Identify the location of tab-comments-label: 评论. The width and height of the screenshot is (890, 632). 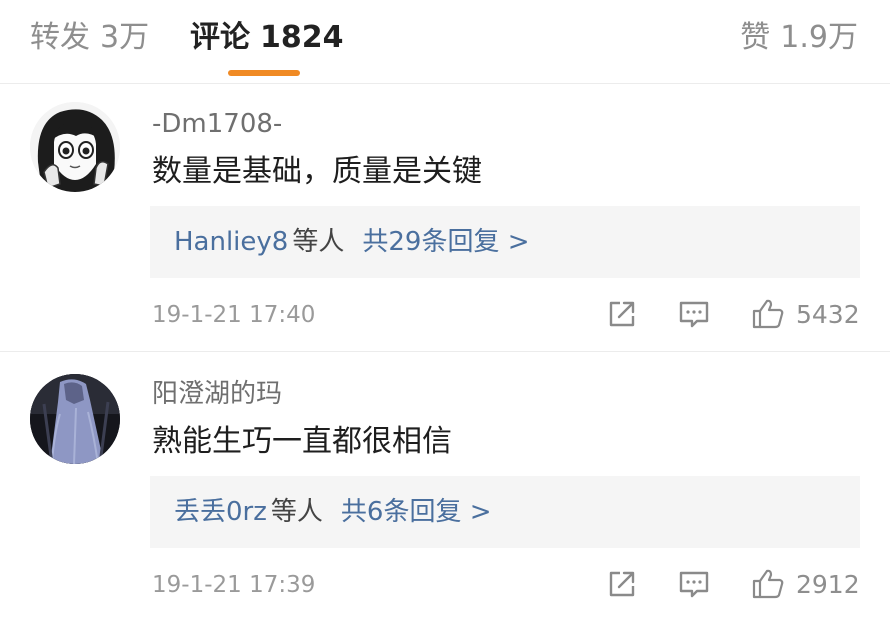
(220, 37).